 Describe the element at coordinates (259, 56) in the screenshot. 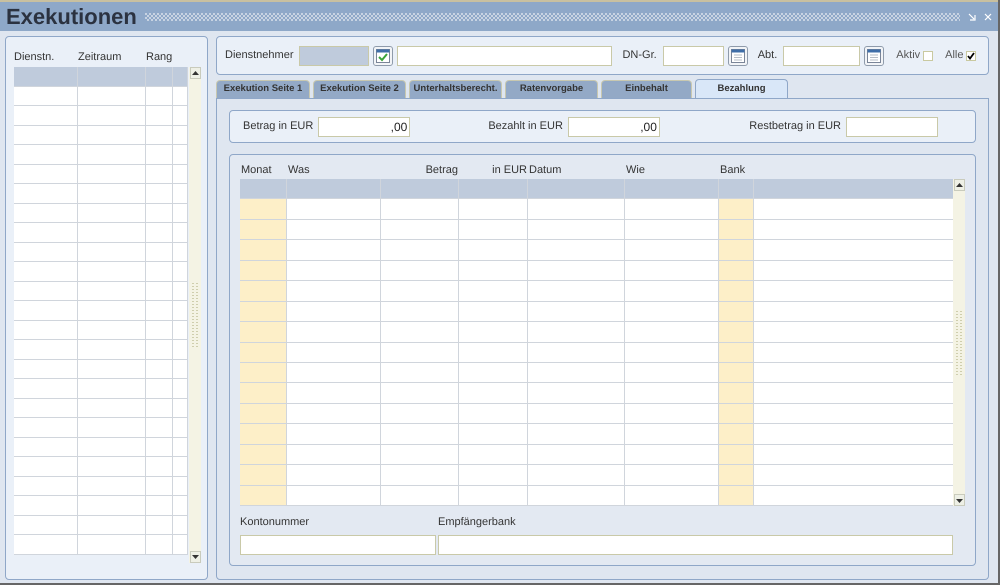

I see `field-label: Dienstnehmer` at that location.